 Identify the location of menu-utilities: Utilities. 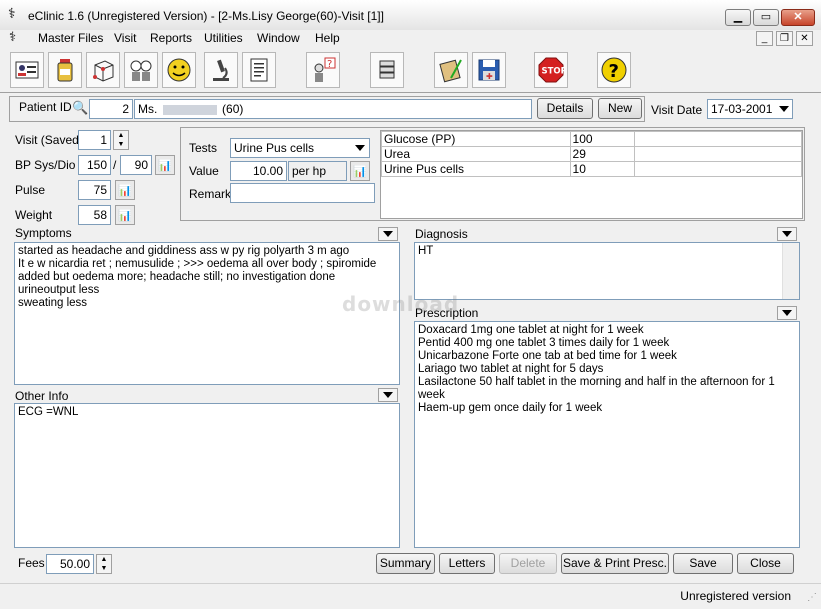
(223, 38).